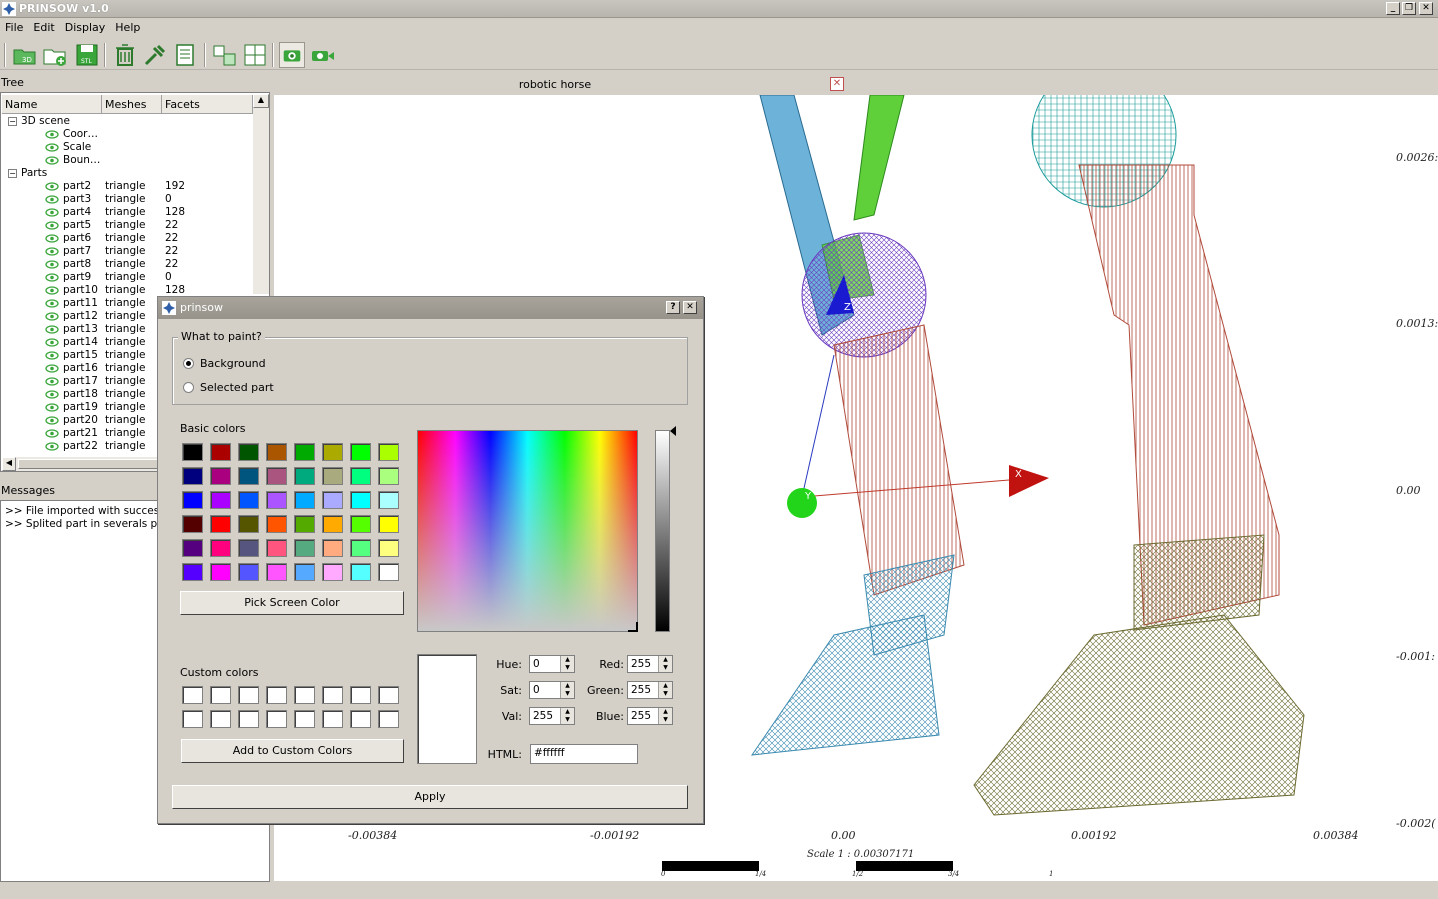 The width and height of the screenshot is (1438, 899). What do you see at coordinates (527, 531) in the screenshot?
I see `color-spectrum` at bounding box center [527, 531].